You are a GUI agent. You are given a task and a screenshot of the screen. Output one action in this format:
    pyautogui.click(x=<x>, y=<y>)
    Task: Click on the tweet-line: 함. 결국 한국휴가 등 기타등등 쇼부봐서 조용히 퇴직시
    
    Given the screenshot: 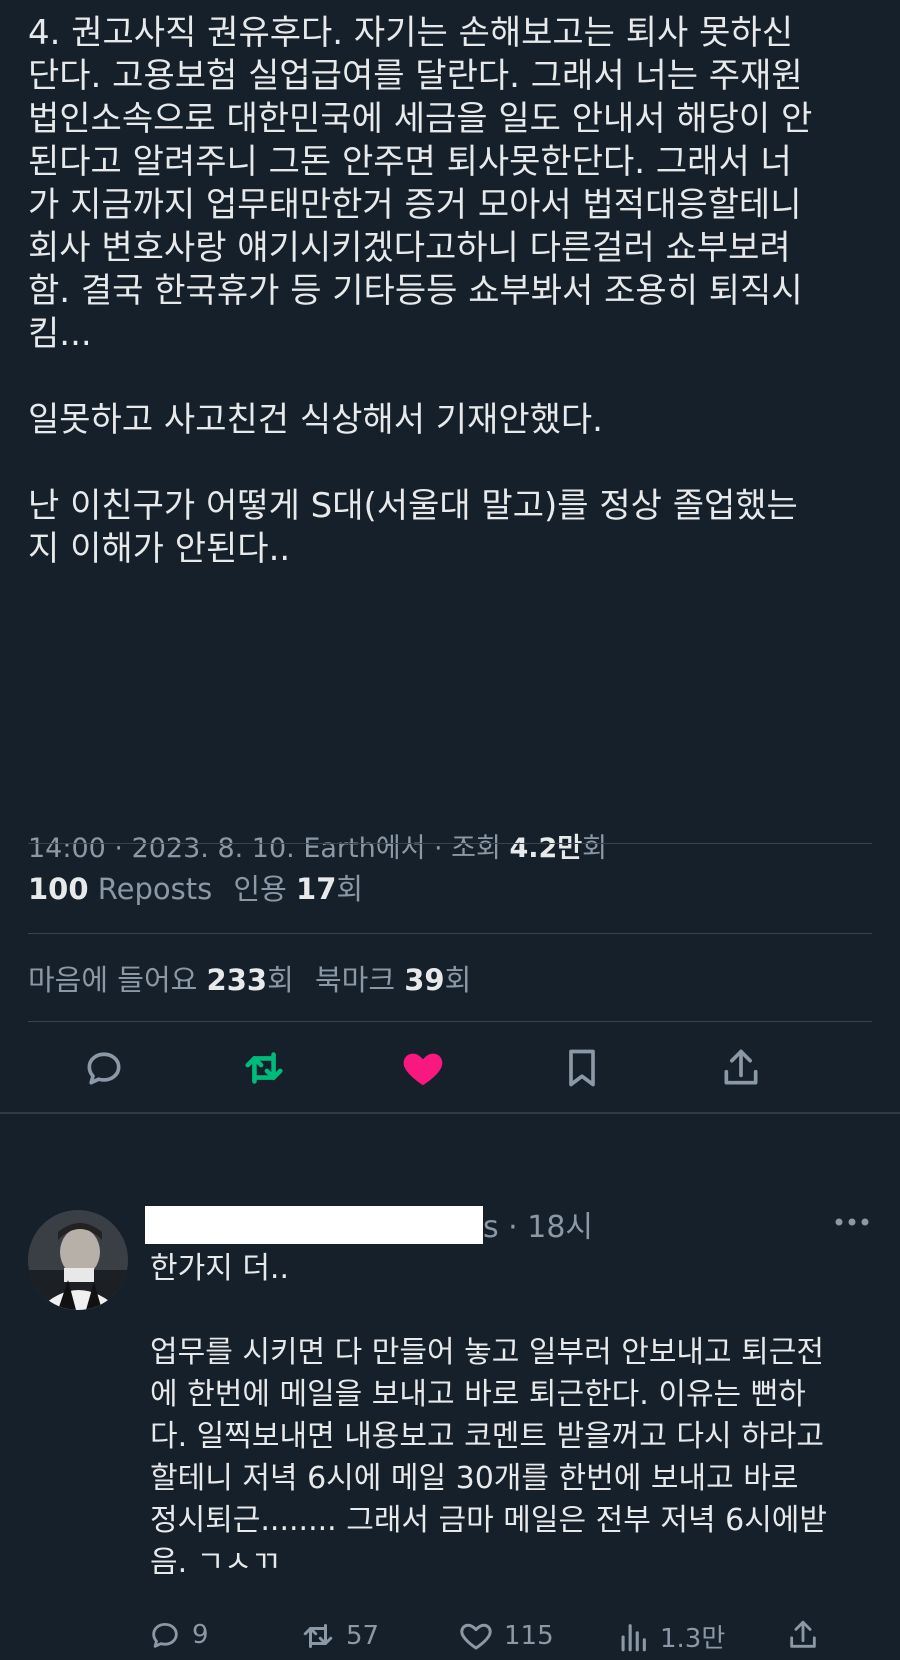 What is the action you would take?
    pyautogui.click(x=415, y=291)
    